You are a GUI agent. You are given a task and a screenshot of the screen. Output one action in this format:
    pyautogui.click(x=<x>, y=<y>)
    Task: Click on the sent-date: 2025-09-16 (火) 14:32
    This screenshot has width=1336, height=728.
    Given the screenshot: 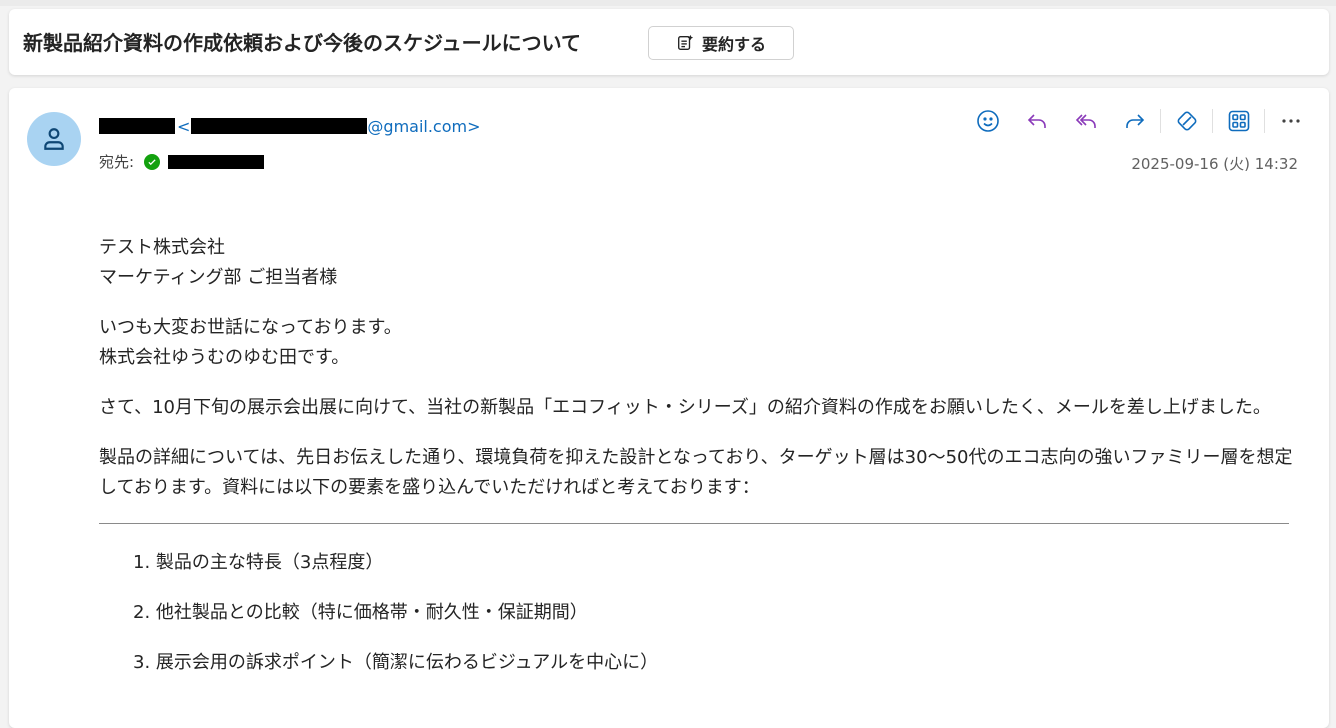 What is the action you would take?
    pyautogui.click(x=1214, y=164)
    